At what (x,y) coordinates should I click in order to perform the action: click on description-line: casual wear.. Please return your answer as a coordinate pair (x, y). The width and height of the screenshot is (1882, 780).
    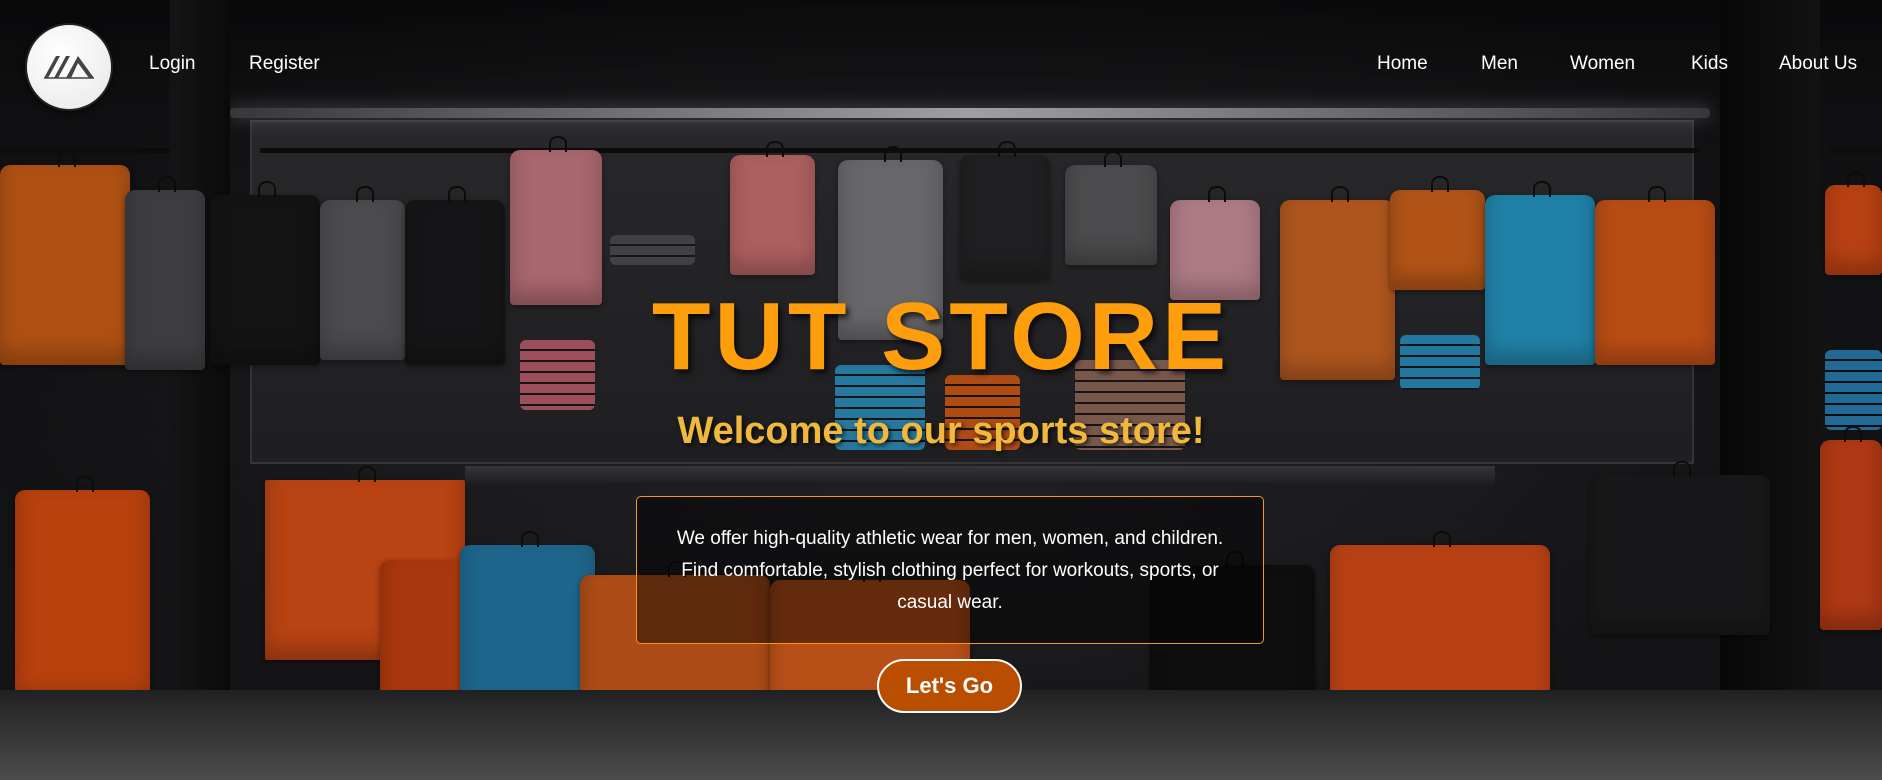
    Looking at the image, I should click on (950, 602).